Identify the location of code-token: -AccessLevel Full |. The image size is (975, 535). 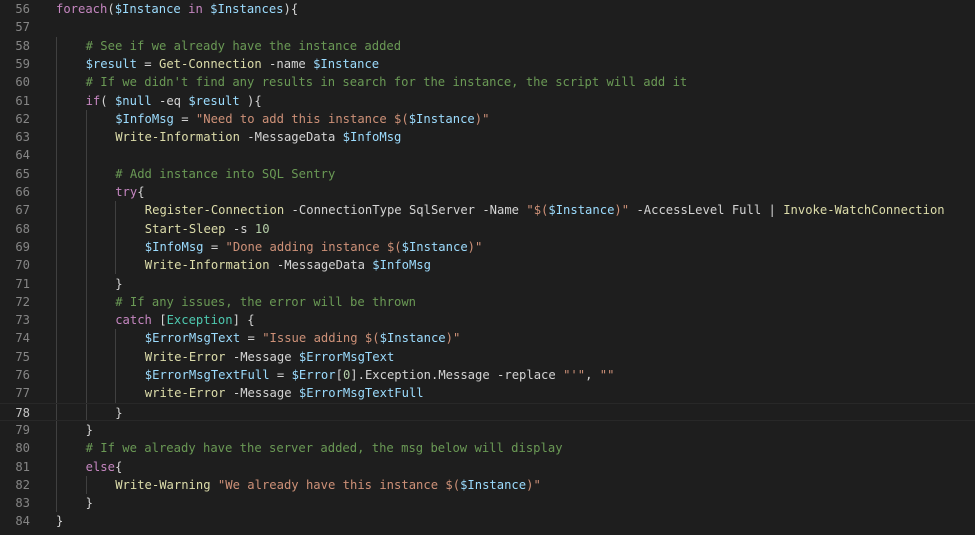
(706, 210).